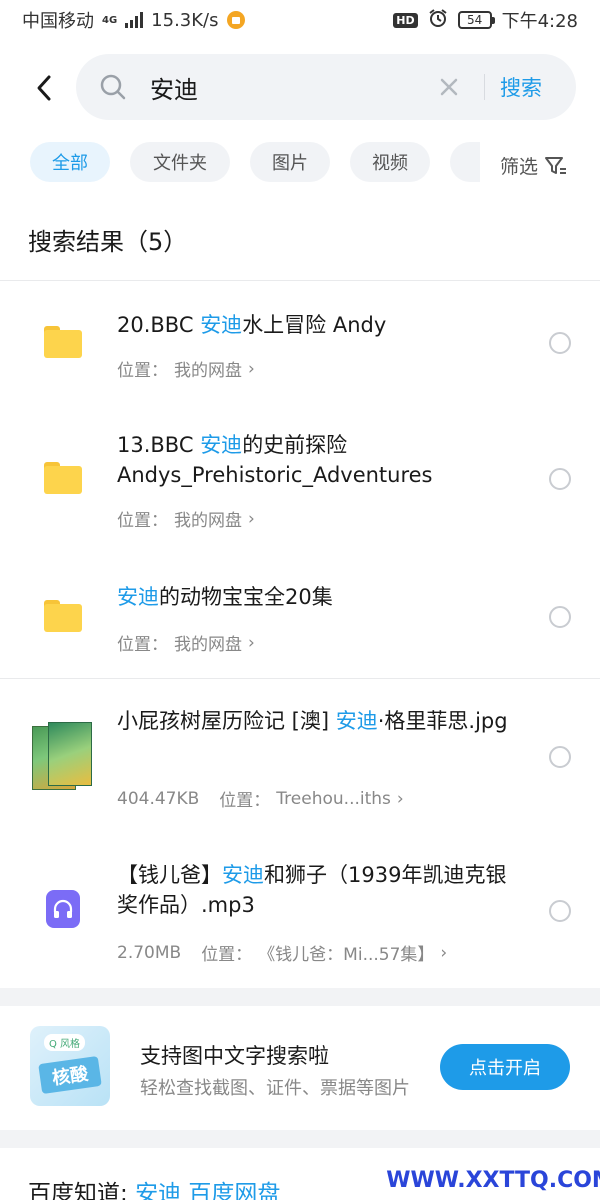  Describe the element at coordinates (149, 952) in the screenshot. I see `file-size: 2.70MB` at that location.